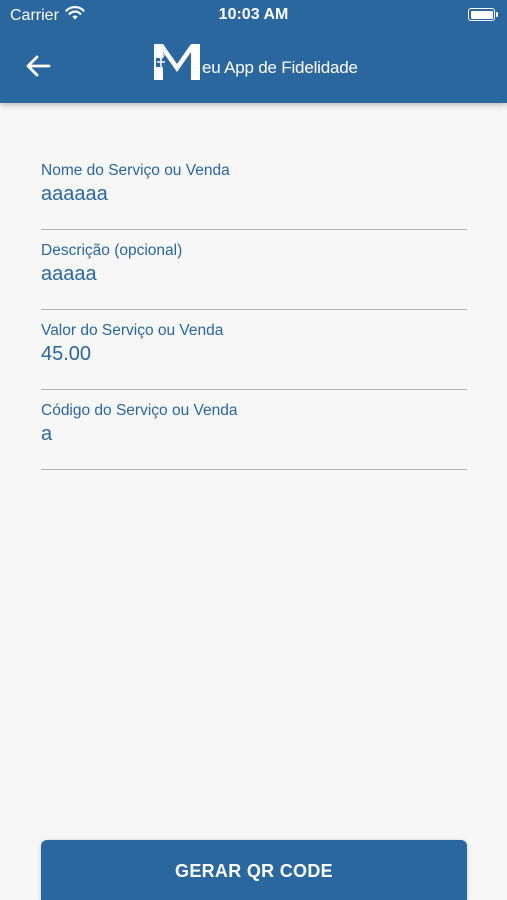 This screenshot has height=900, width=507. What do you see at coordinates (74, 194) in the screenshot?
I see `field-value: aaaaaa` at bounding box center [74, 194].